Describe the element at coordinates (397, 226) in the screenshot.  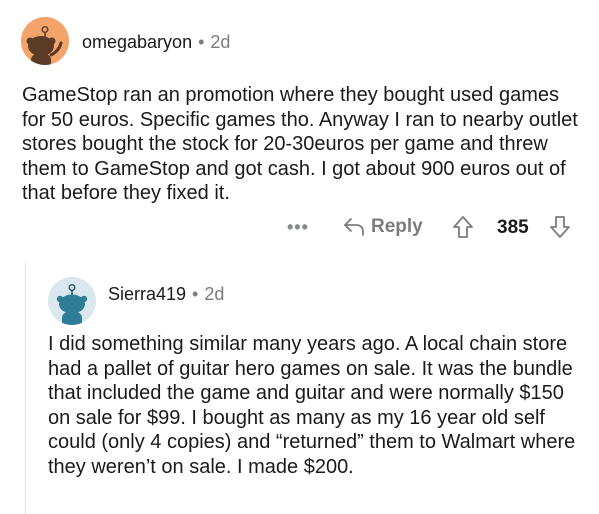
I see `reply-label: Reply` at that location.